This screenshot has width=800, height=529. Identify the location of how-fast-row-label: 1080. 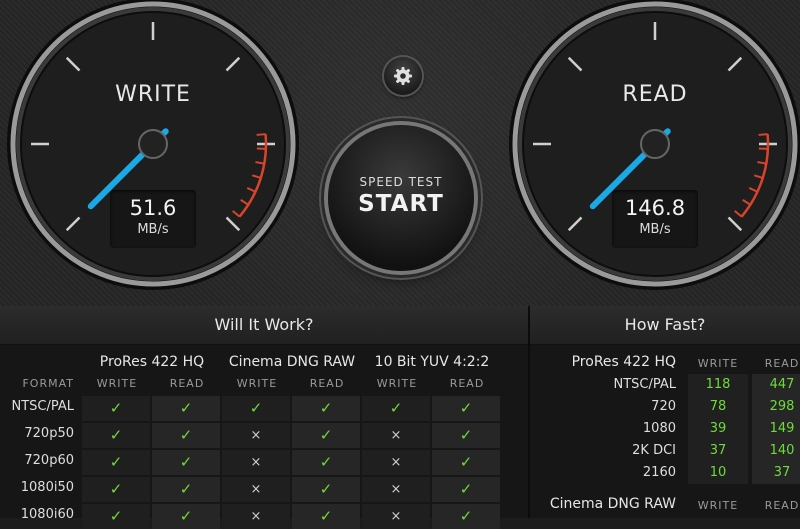
(603, 428).